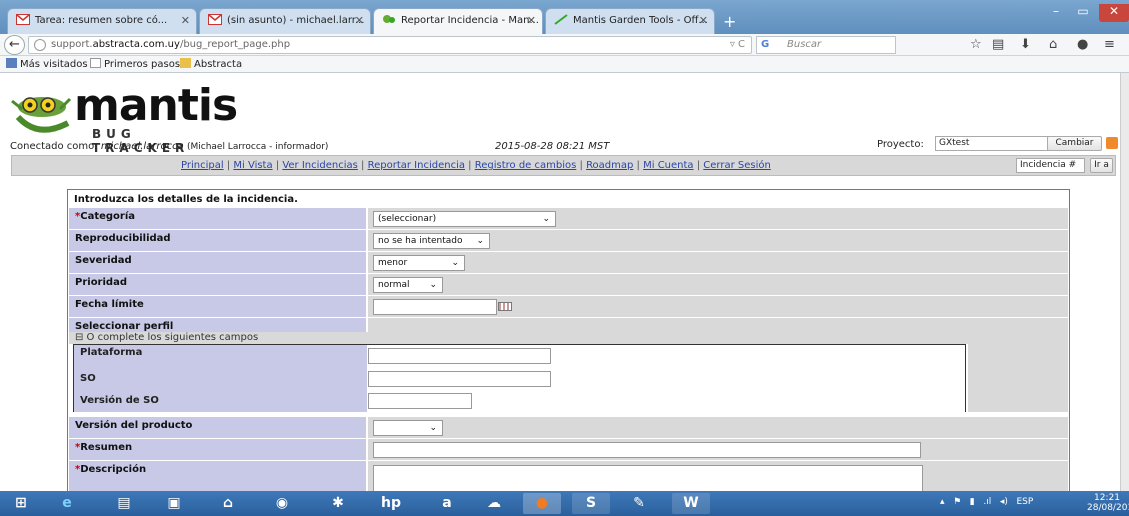 The image size is (1129, 516). Describe the element at coordinates (591, 503) in the screenshot. I see `skype-icon: S` at that location.